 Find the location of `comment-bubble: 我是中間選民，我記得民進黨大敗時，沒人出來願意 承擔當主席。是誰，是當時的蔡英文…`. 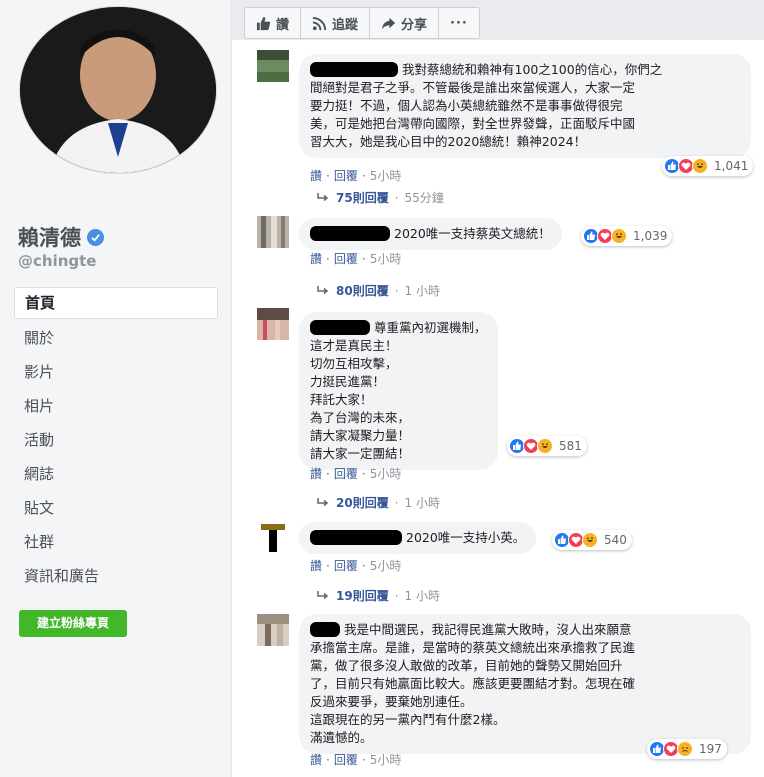

comment-bubble: 我是中間選民，我記得民進黨大敗時，沒人出來願意 承擔當主席。是誰，是當時的蔡英文… is located at coordinates (525, 684).